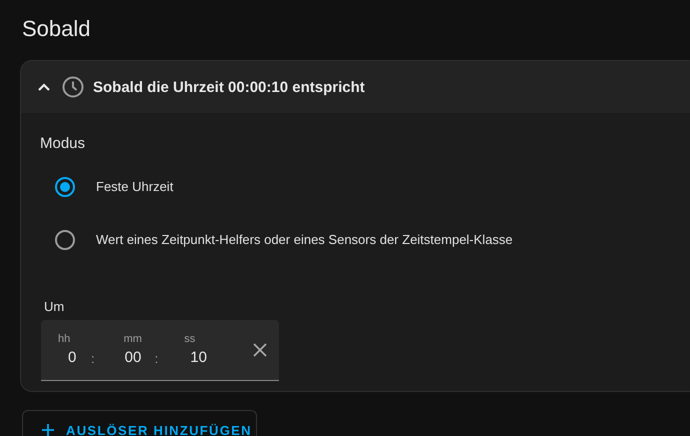 This screenshot has height=436, width=690. What do you see at coordinates (63, 143) in the screenshot?
I see `mode-label: Modus` at bounding box center [63, 143].